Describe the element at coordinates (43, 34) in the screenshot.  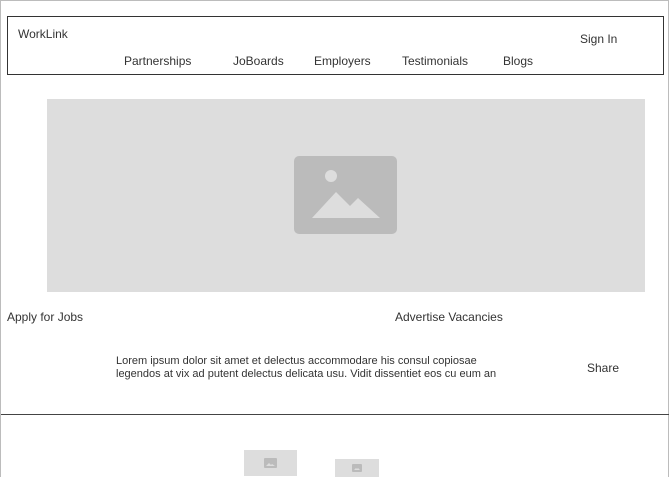
I see `brand-logo-text: WorkLink` at that location.